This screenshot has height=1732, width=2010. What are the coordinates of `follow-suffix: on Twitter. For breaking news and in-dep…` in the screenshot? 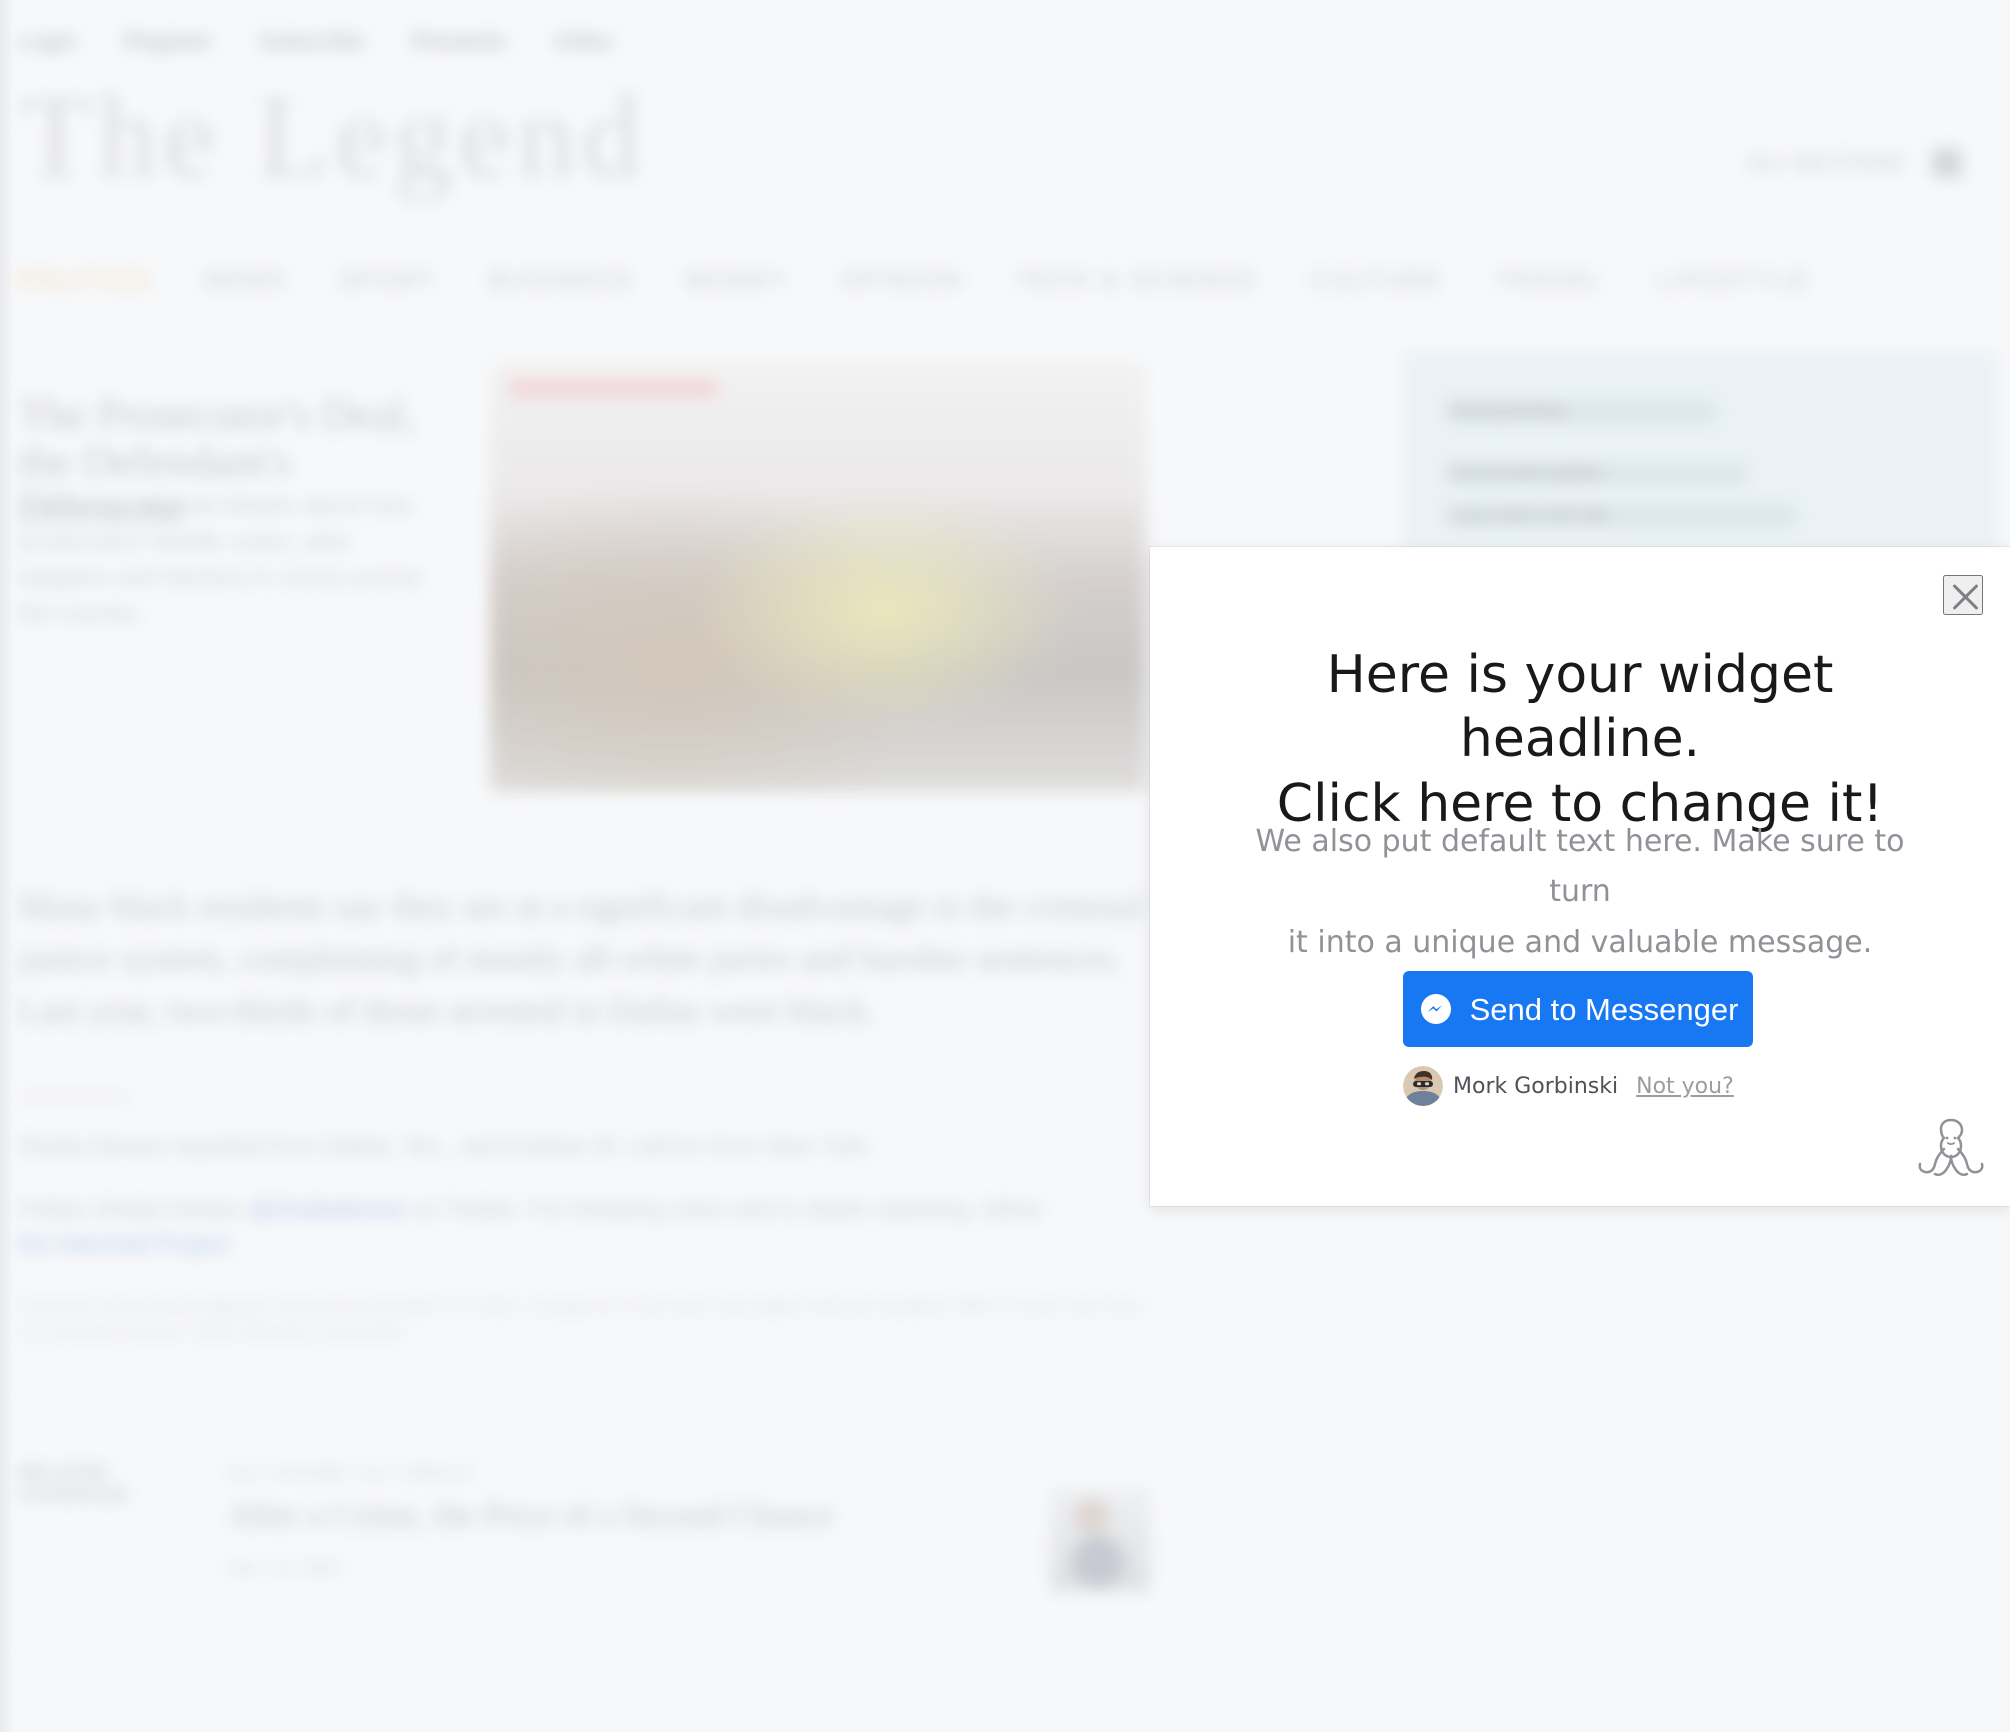 It's located at (724, 1209).